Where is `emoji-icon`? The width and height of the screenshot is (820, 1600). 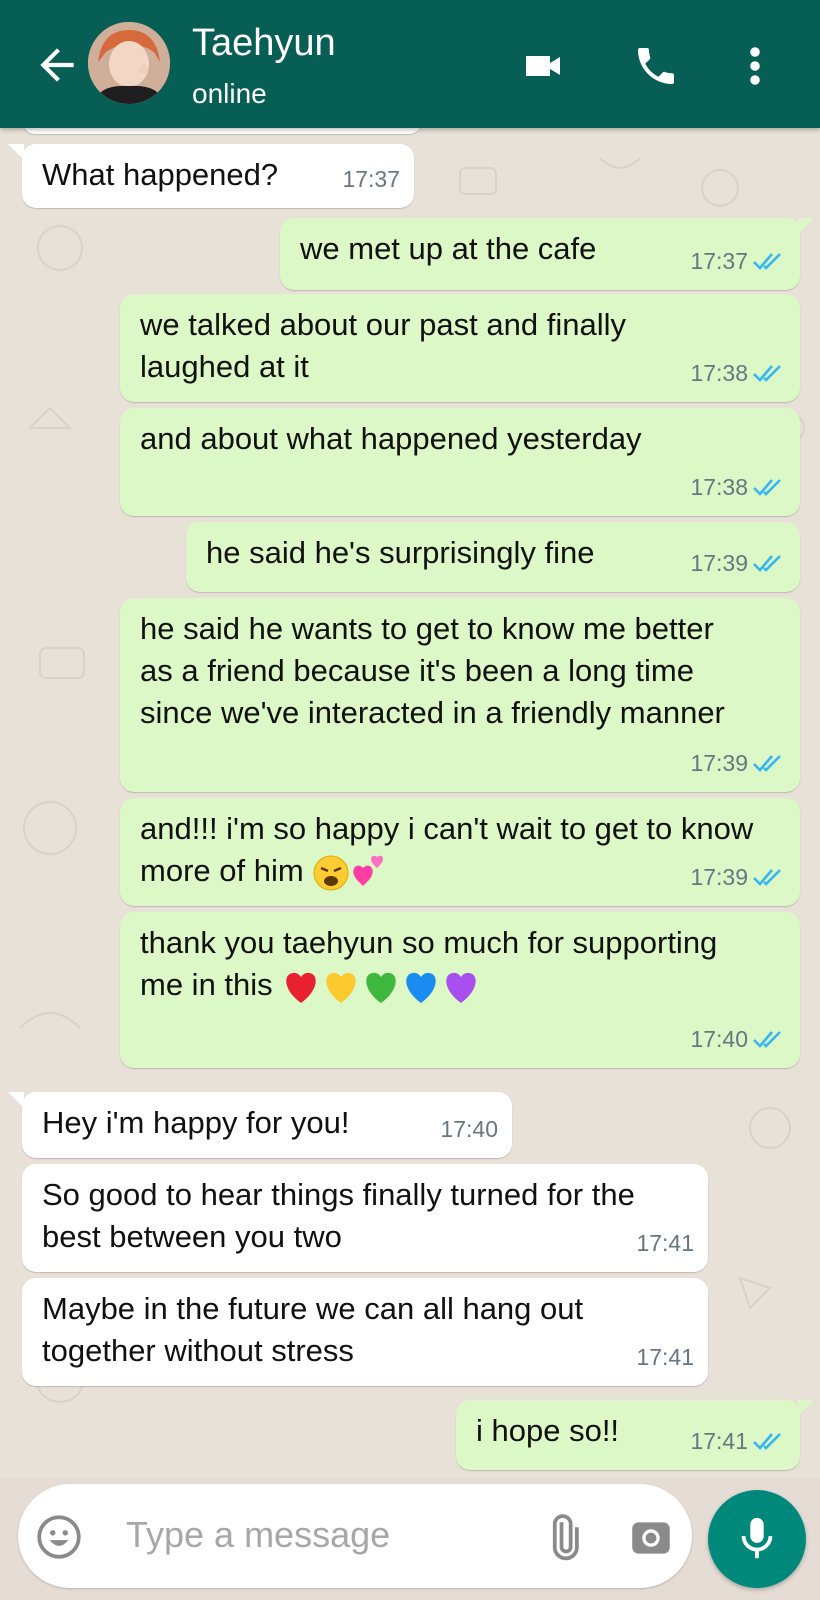
emoji-icon is located at coordinates (59, 1537).